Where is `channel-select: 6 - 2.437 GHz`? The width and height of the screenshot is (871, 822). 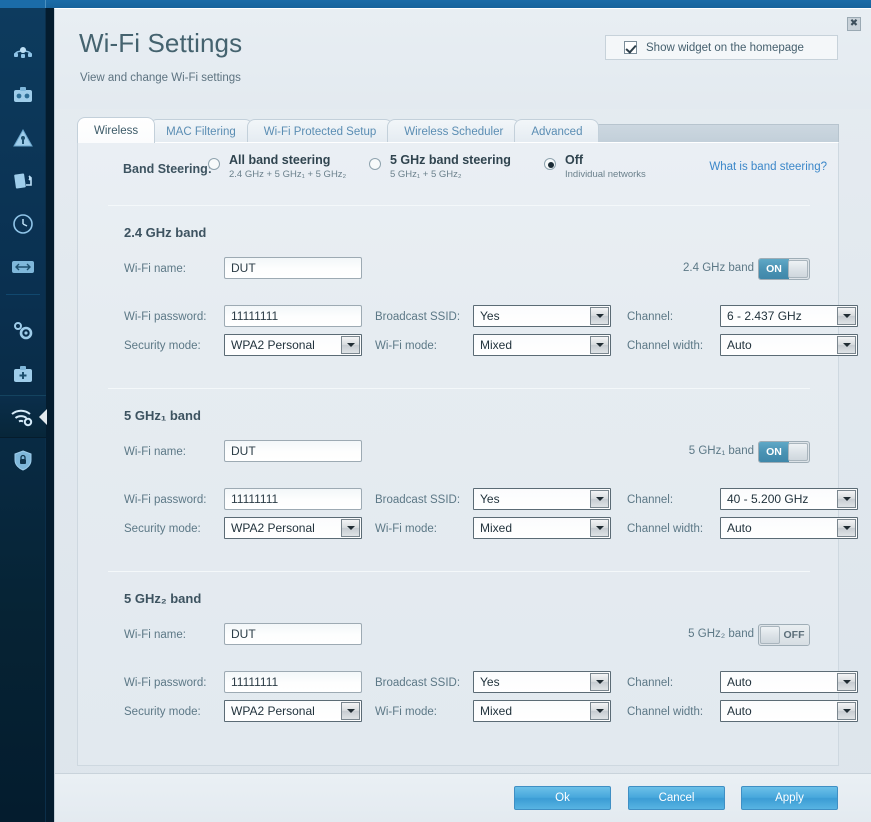 channel-select: 6 - 2.437 GHz is located at coordinates (789, 316).